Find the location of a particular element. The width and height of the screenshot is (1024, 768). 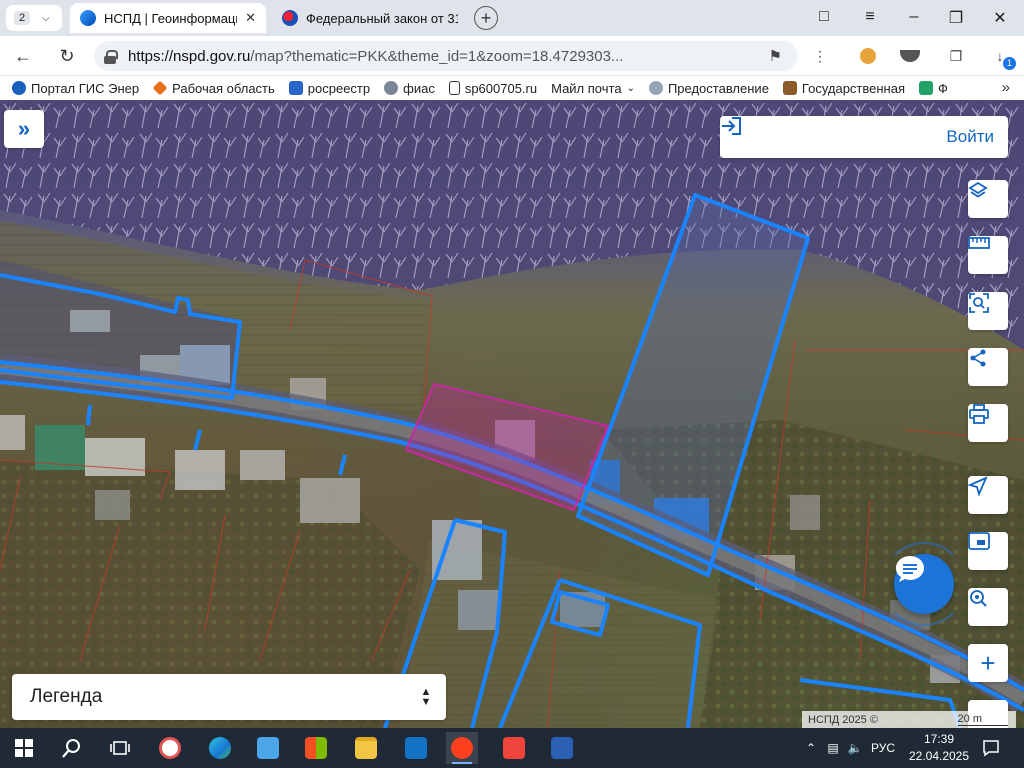

bookmark-state-service: Государственная is located at coordinates (843, 88).